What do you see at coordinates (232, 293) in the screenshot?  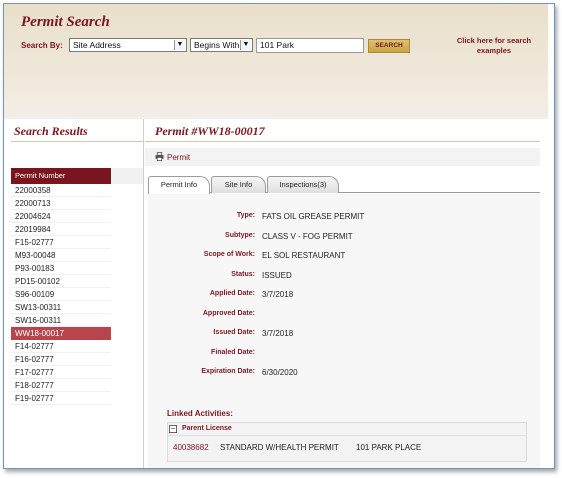 I see `field-label: Applied Date:` at bounding box center [232, 293].